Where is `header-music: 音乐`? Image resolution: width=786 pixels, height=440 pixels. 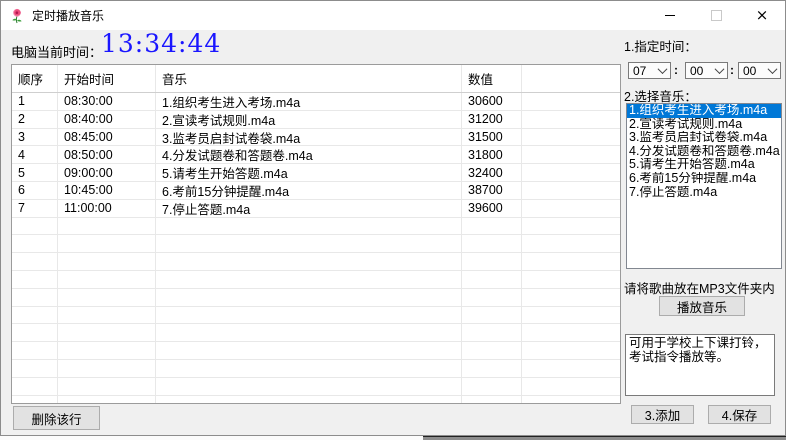
header-music: 音乐 is located at coordinates (309, 78).